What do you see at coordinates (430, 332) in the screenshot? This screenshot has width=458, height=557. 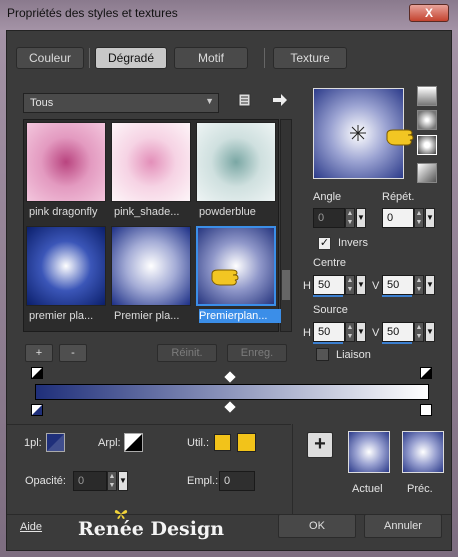 I see `source-v-dropdown: ▼` at bounding box center [430, 332].